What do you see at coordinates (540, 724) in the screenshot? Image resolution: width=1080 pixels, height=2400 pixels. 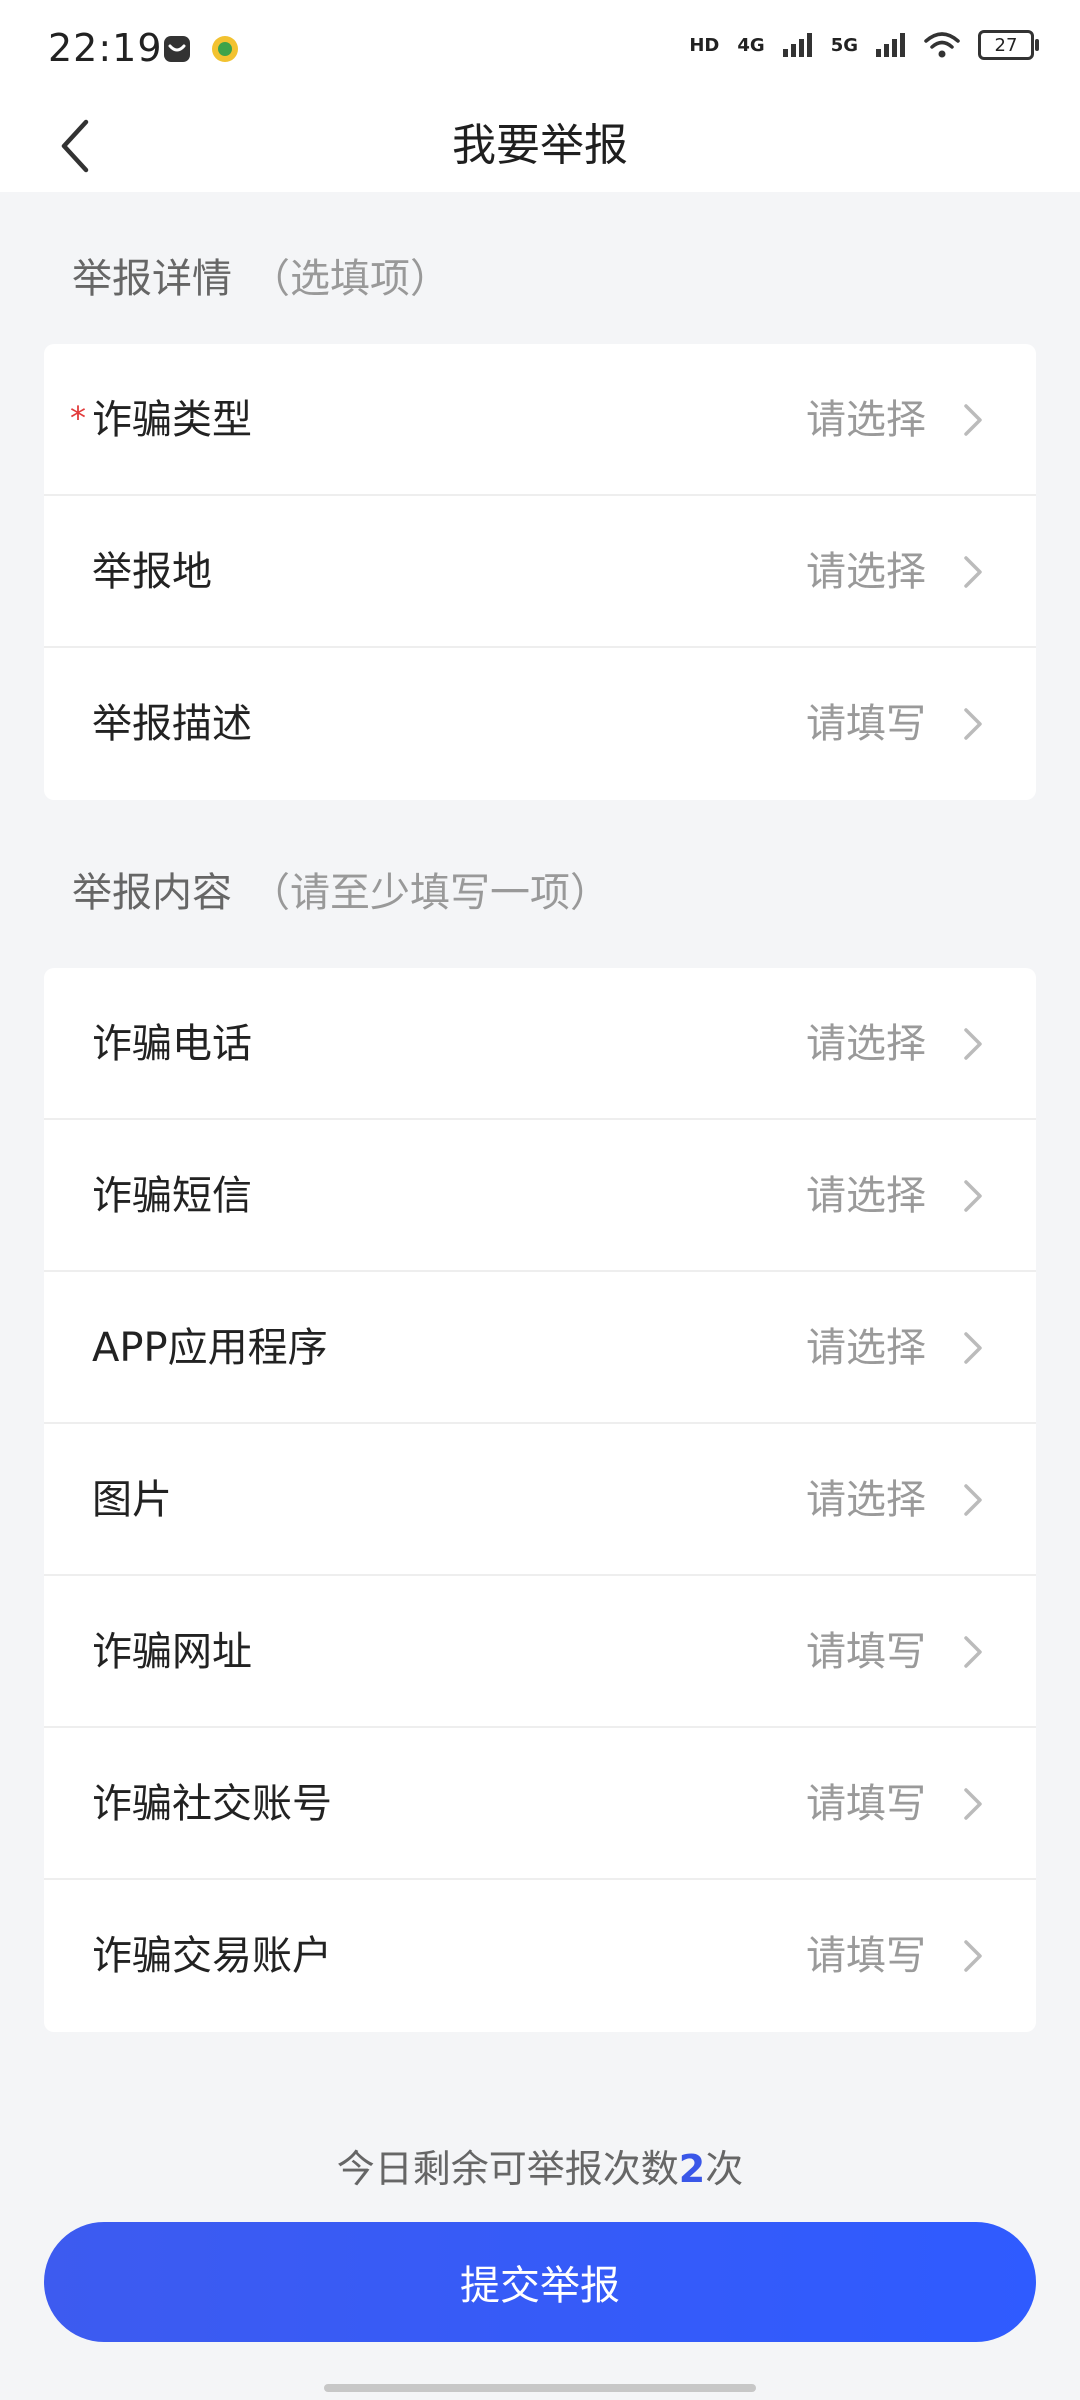 I see `row-report-description: 举报描述 请填写` at bounding box center [540, 724].